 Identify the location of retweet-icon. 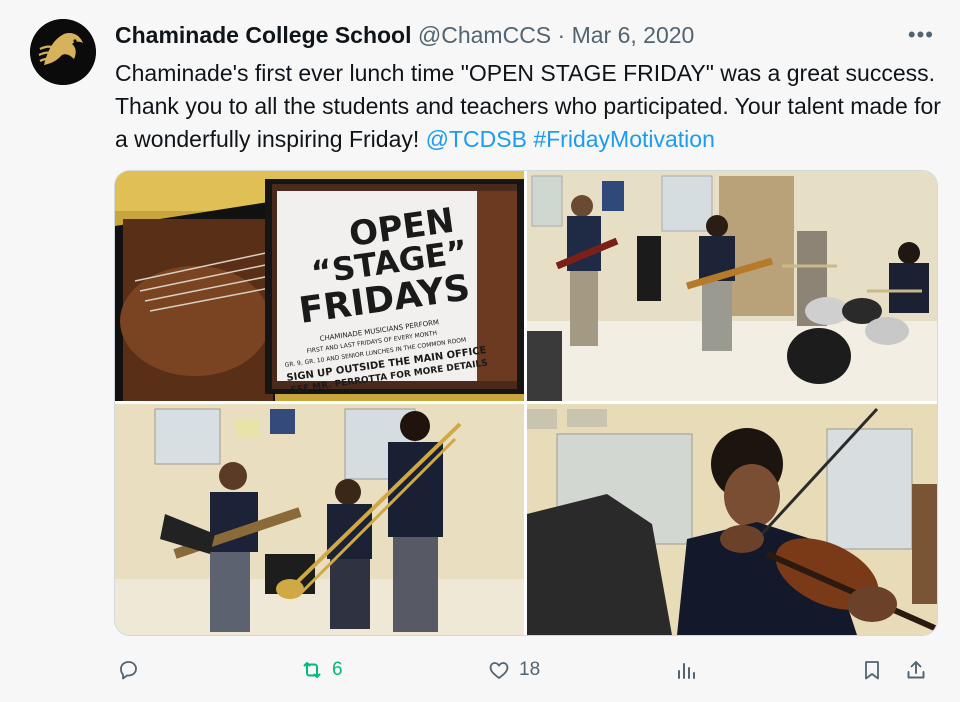
(312, 670).